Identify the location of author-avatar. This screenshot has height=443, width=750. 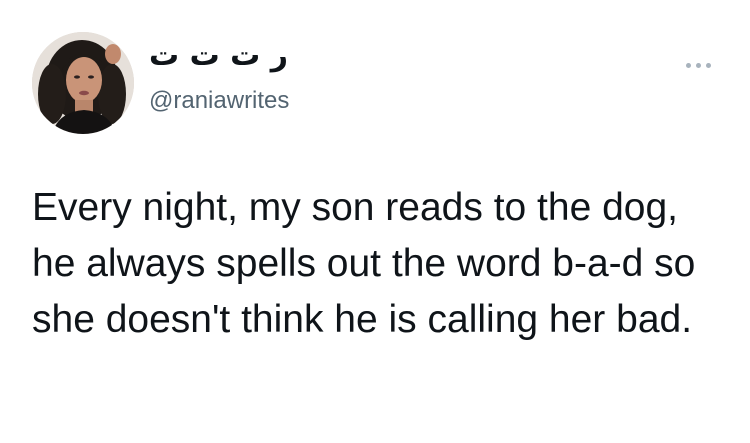
(83, 83).